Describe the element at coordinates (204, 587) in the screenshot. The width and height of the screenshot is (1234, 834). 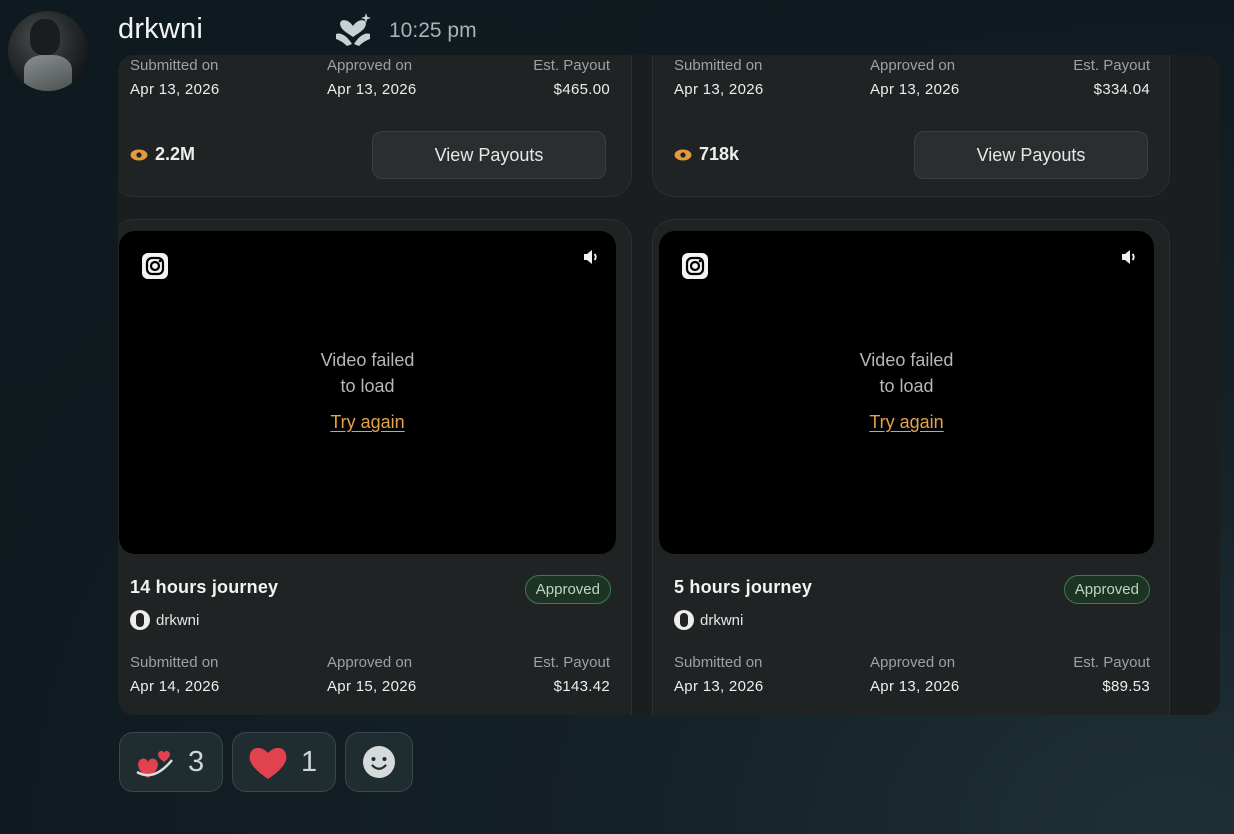
I see `video-title: 14 hours journey` at that location.